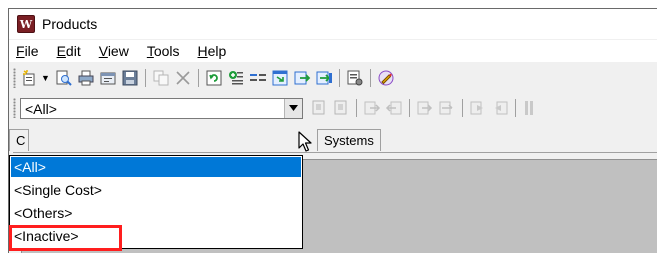 This screenshot has width=657, height=253. What do you see at coordinates (236, 78) in the screenshot?
I see `add-field-icon` at bounding box center [236, 78].